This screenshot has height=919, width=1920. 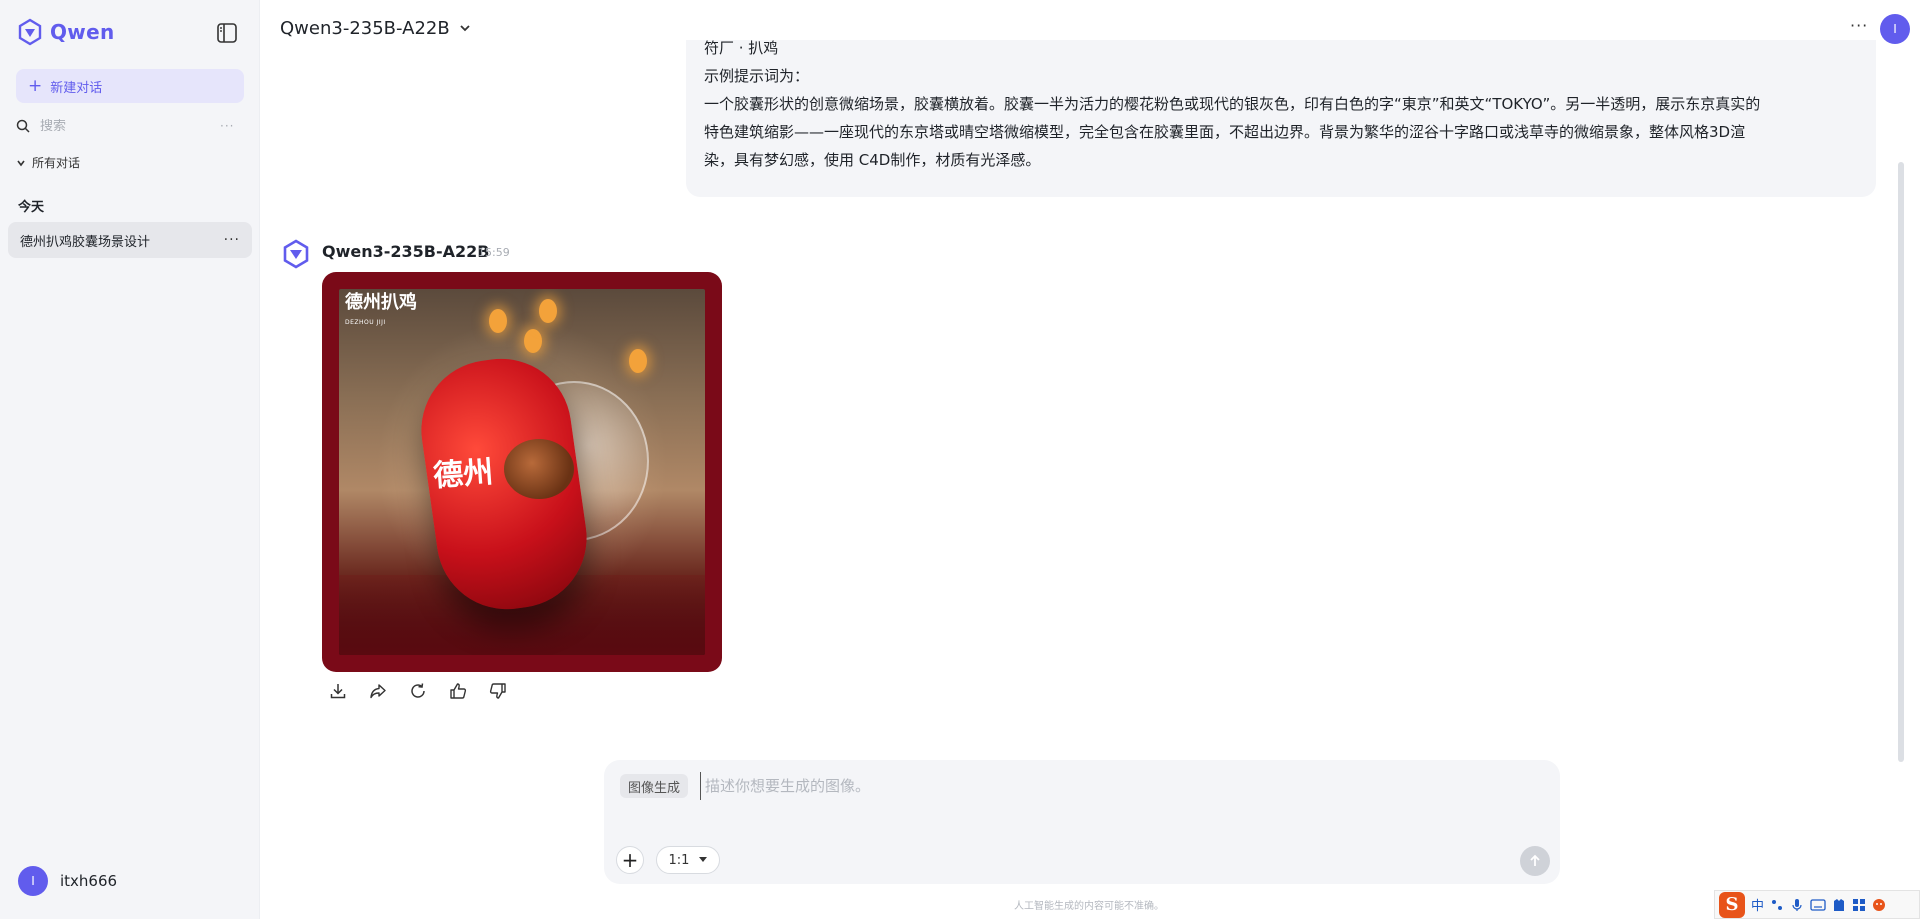 What do you see at coordinates (378, 691) in the screenshot?
I see `share-icon` at bounding box center [378, 691].